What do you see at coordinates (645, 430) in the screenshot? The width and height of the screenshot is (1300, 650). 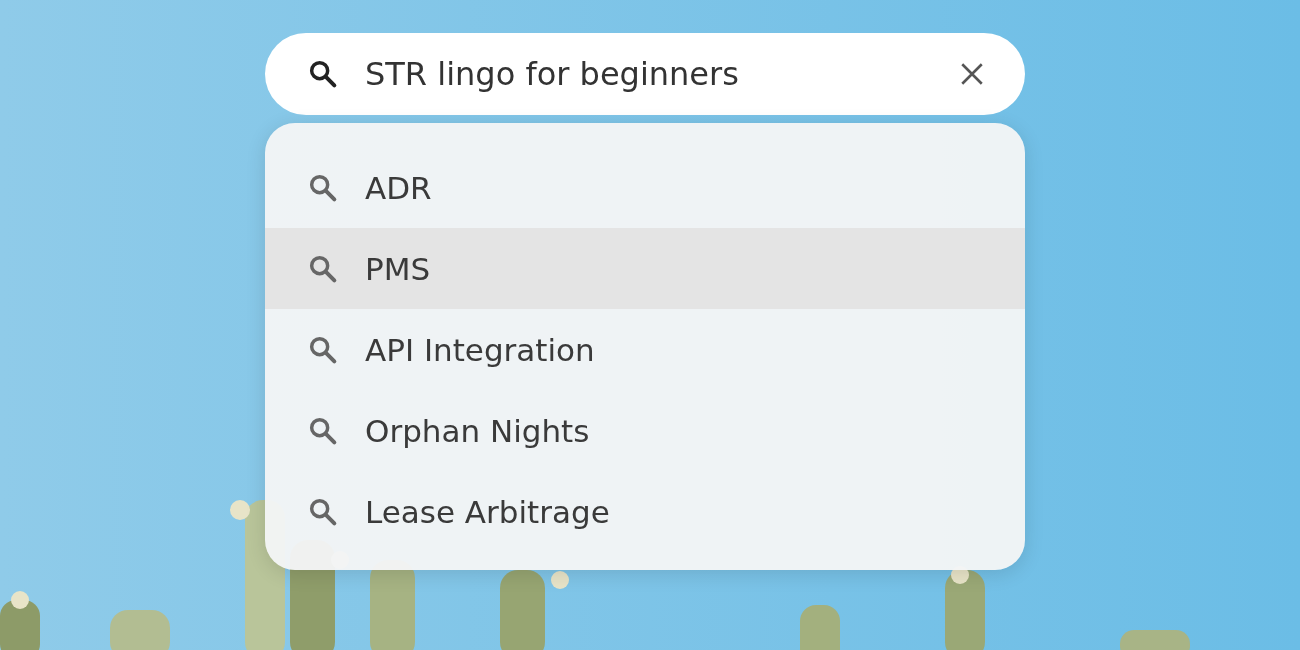 I see `suggestion-item: Orphan Nights` at bounding box center [645, 430].